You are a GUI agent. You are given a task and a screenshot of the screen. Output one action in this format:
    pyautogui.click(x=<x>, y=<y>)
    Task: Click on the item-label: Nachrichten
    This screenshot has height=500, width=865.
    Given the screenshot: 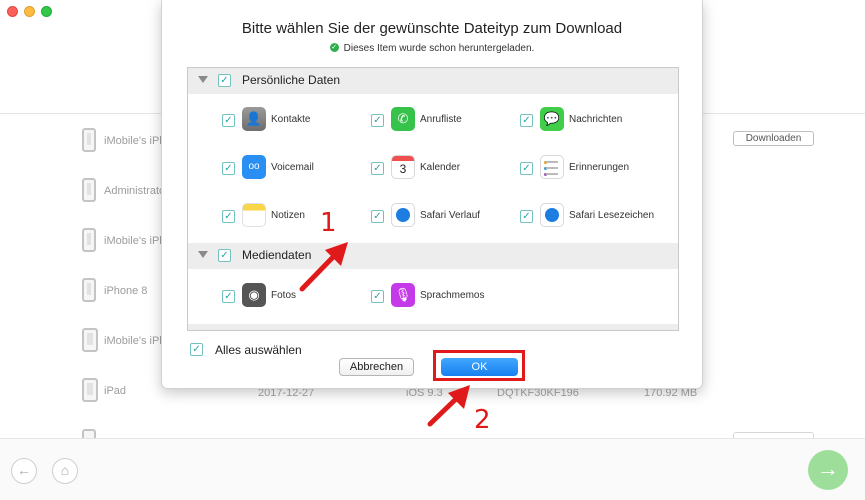 What is the action you would take?
    pyautogui.click(x=596, y=119)
    